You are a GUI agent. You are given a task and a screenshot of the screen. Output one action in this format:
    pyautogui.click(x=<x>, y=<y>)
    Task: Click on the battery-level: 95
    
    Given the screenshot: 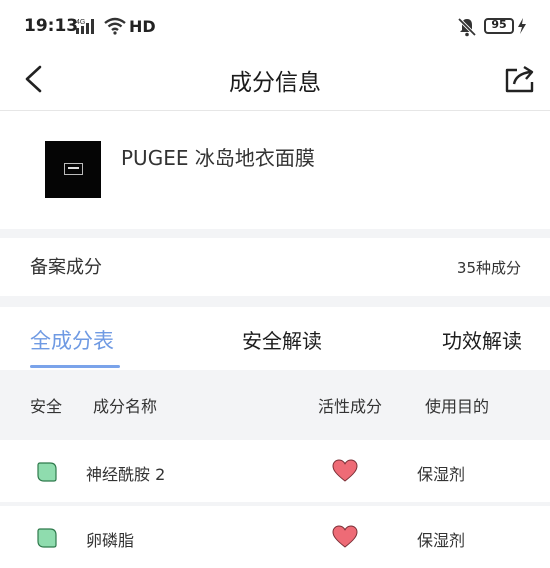 What is the action you would take?
    pyautogui.click(x=499, y=24)
    